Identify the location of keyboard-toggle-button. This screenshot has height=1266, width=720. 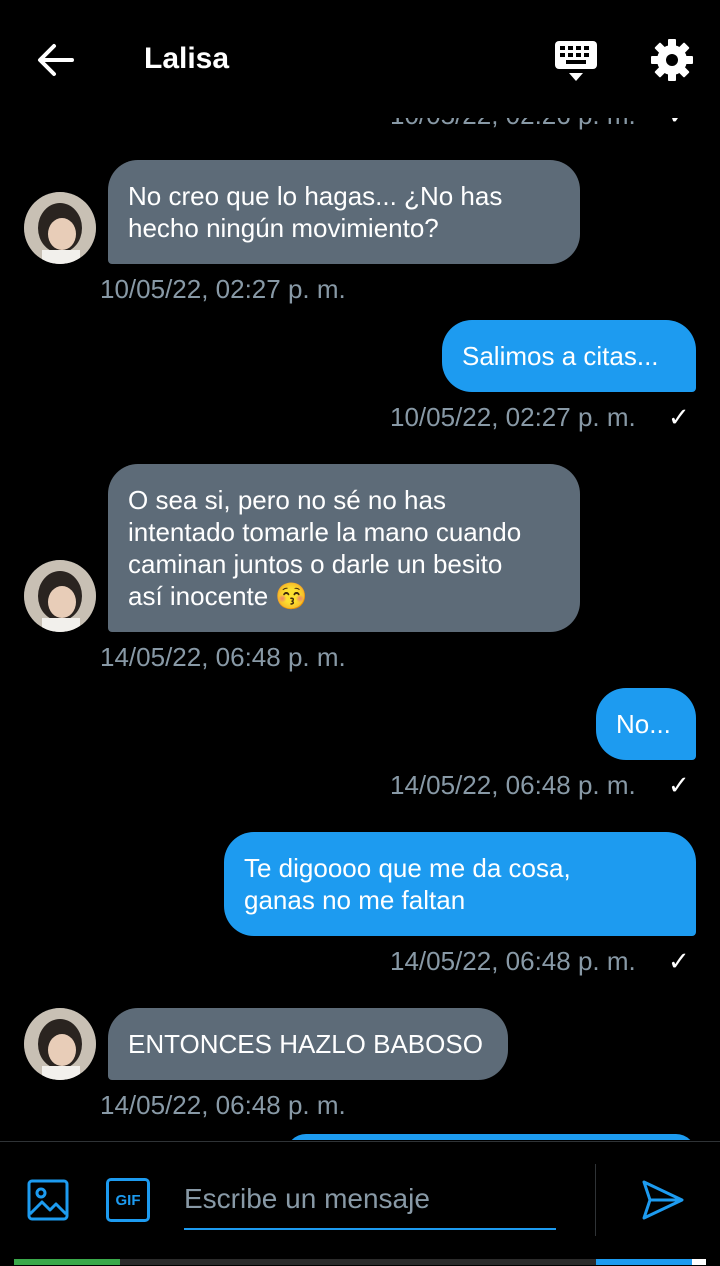
(576, 61).